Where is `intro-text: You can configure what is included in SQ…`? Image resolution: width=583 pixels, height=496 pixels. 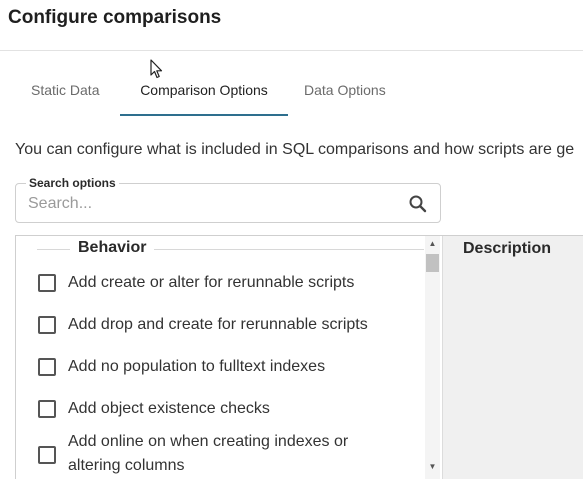
intro-text: You can configure what is included in SQ… is located at coordinates (295, 149).